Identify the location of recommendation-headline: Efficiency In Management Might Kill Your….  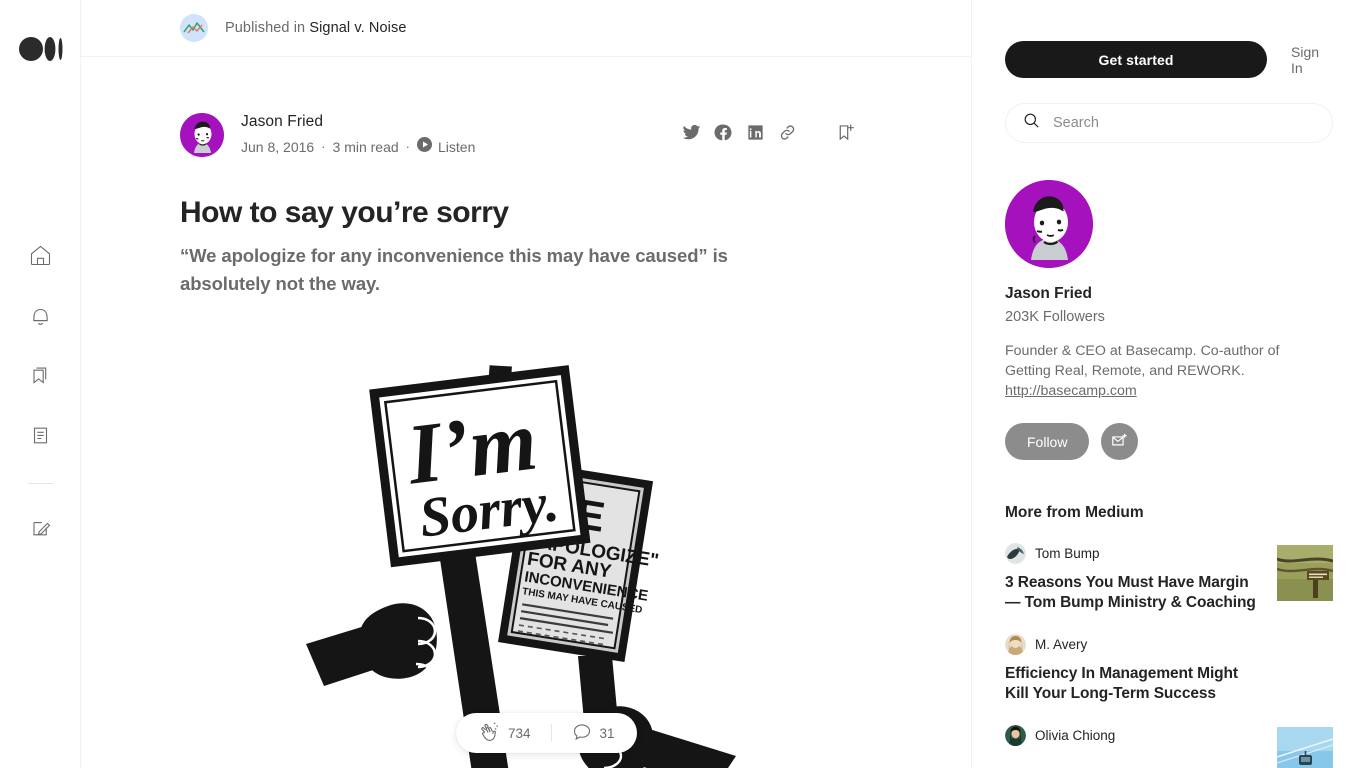
(1121, 683).